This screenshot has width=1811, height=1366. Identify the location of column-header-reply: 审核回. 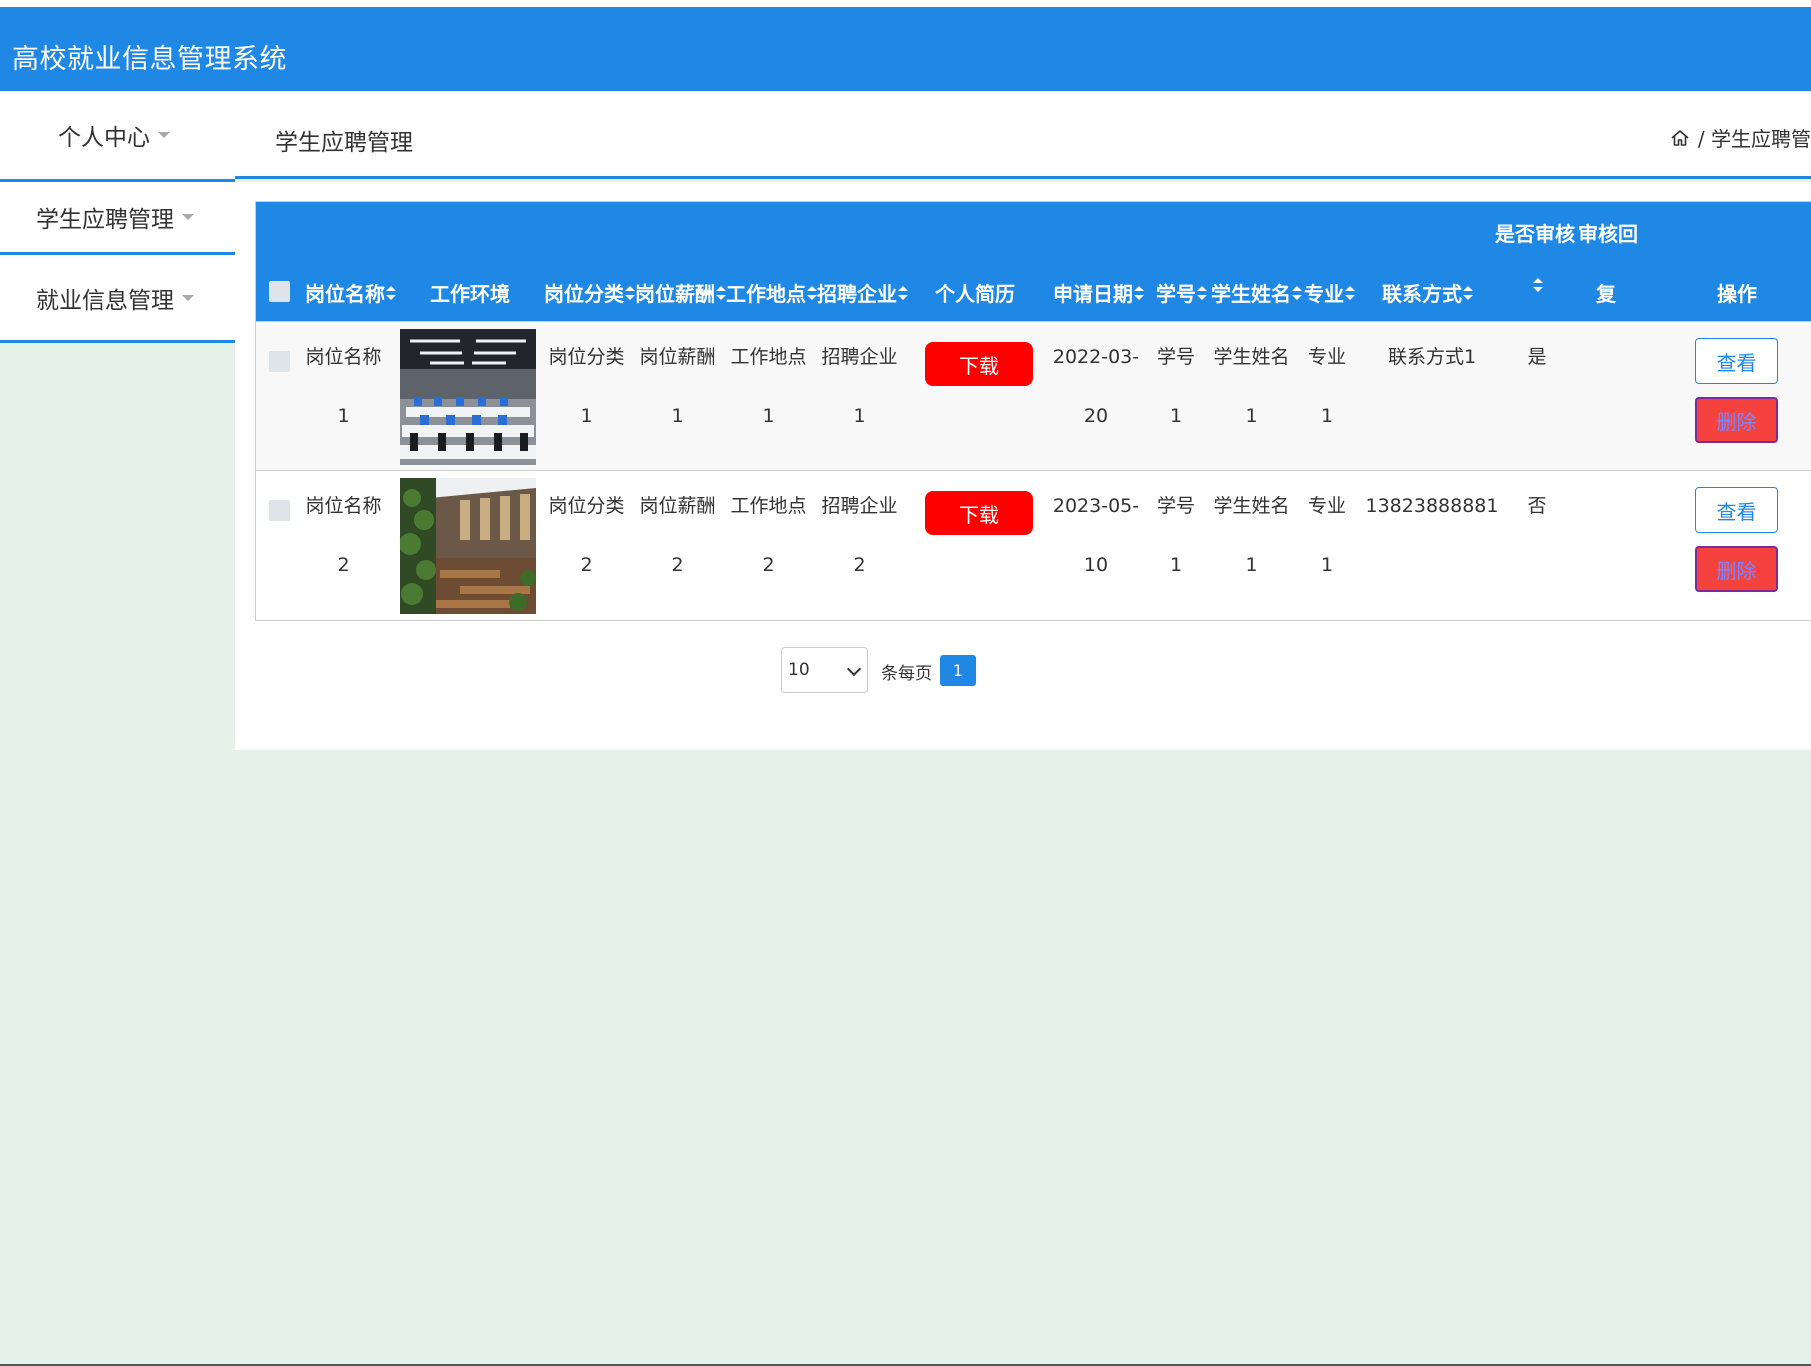
(1608, 234).